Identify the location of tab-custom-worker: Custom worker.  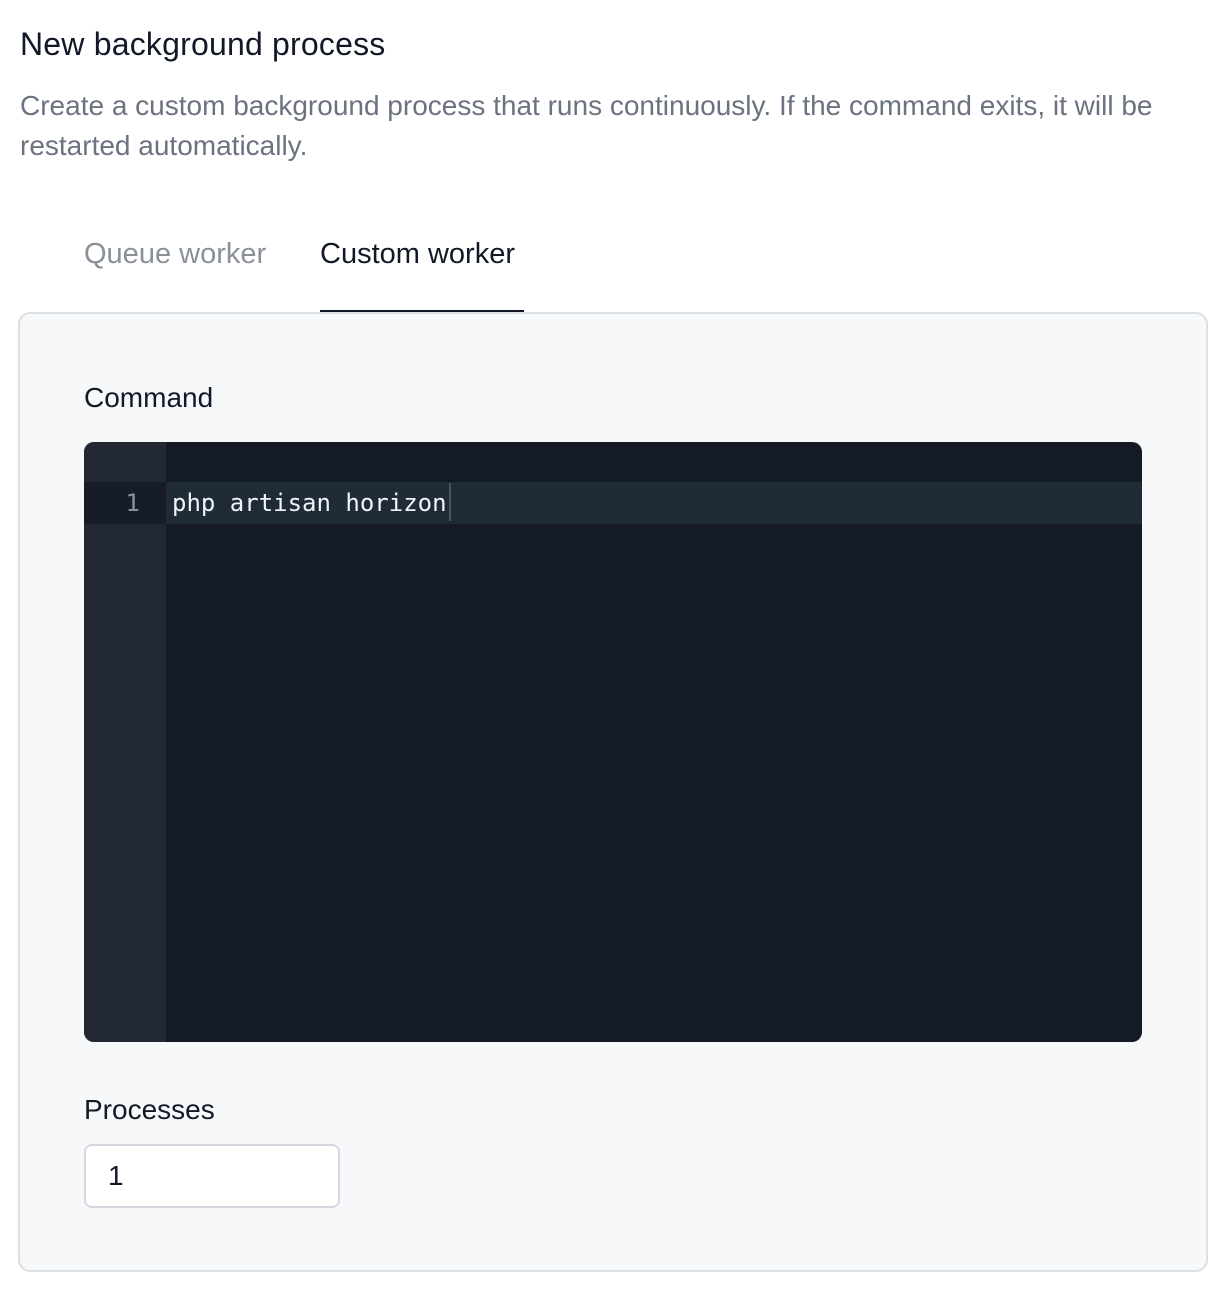
(422, 264).